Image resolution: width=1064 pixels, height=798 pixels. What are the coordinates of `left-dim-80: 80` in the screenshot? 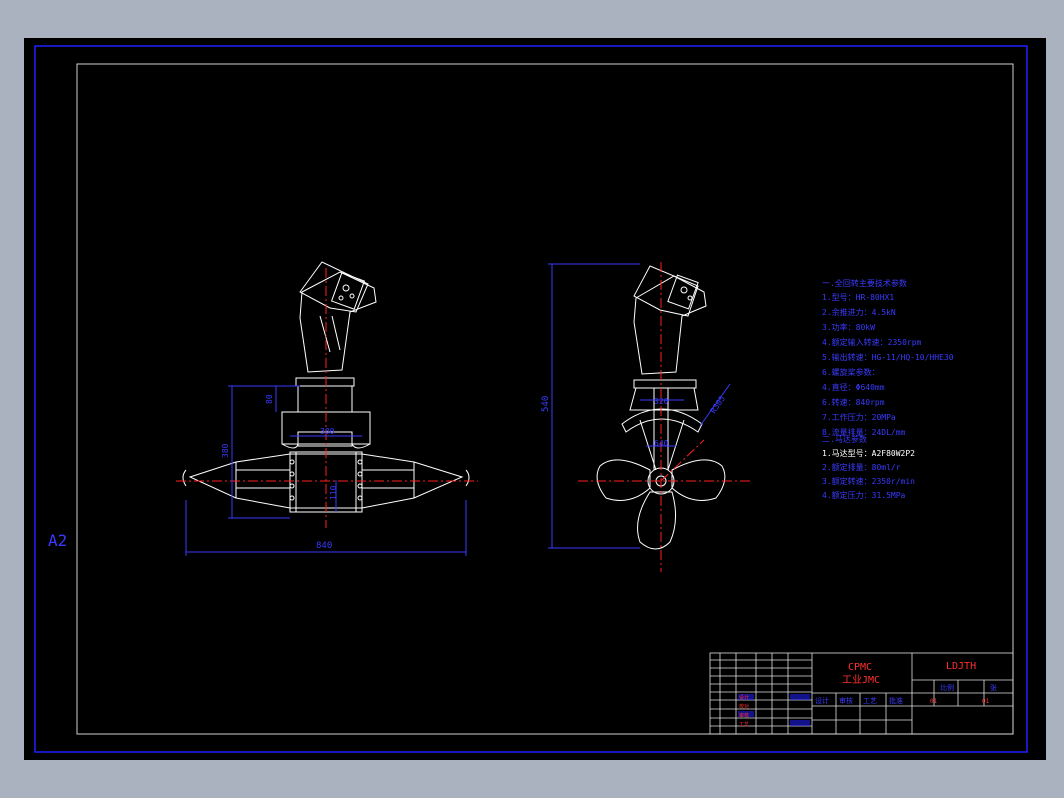 It's located at (269, 399).